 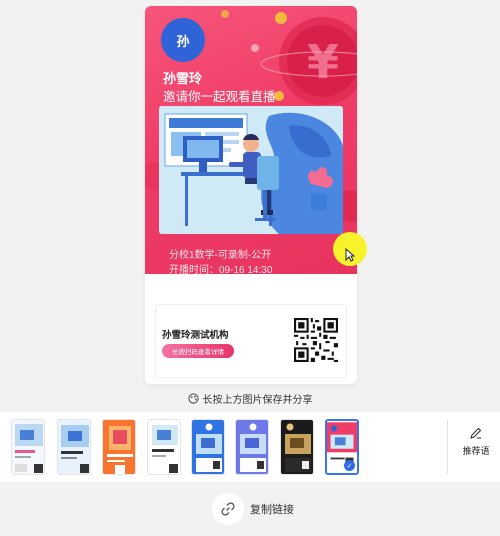 I want to click on copy-link-button: 复制链接, so click(x=253, y=509).